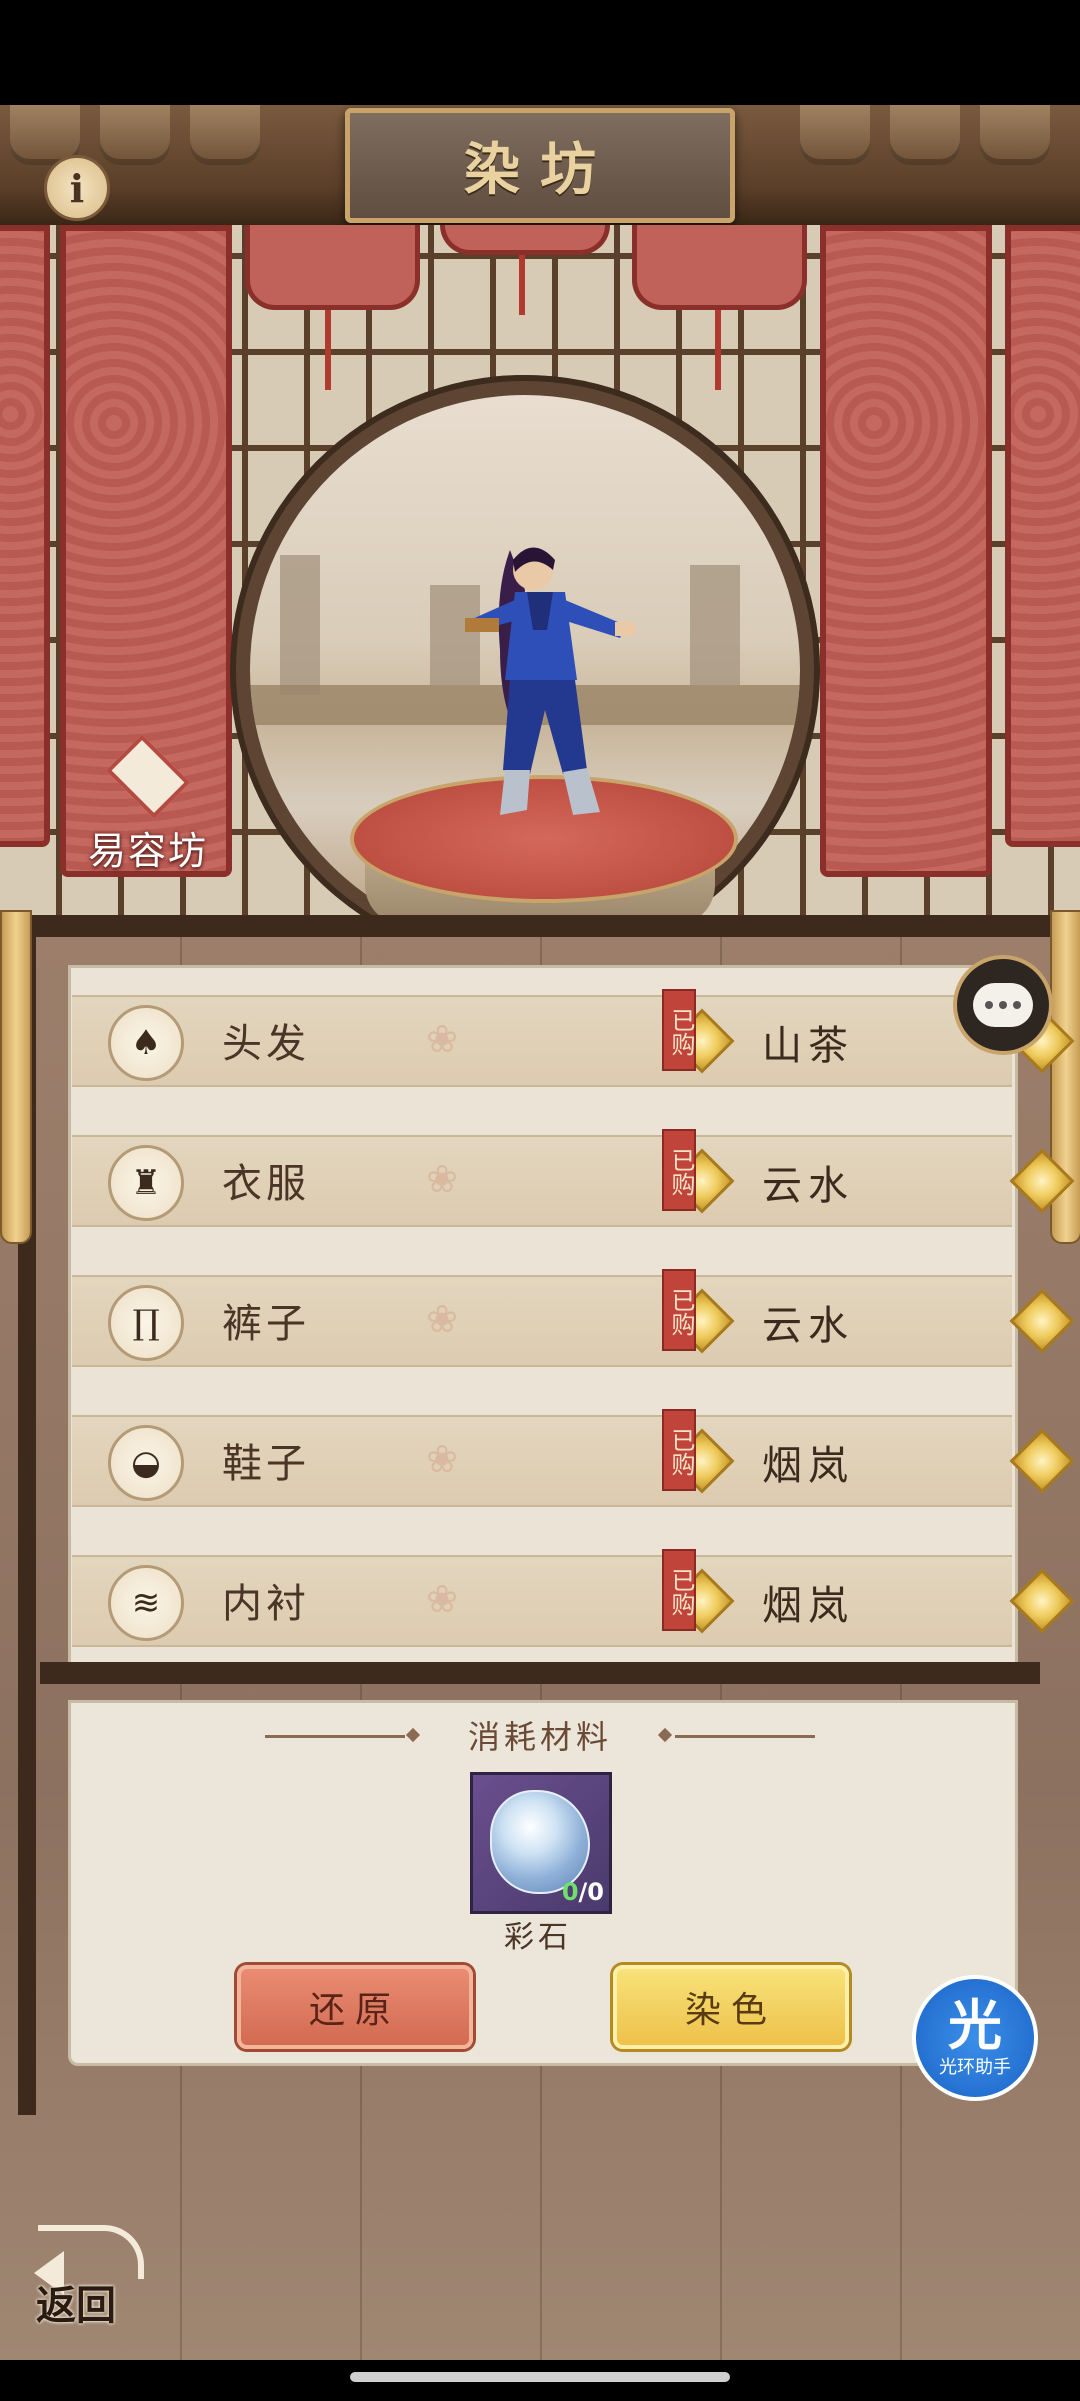 This screenshot has width=1080, height=2401. I want to click on assistant-glyph: 光, so click(975, 2025).